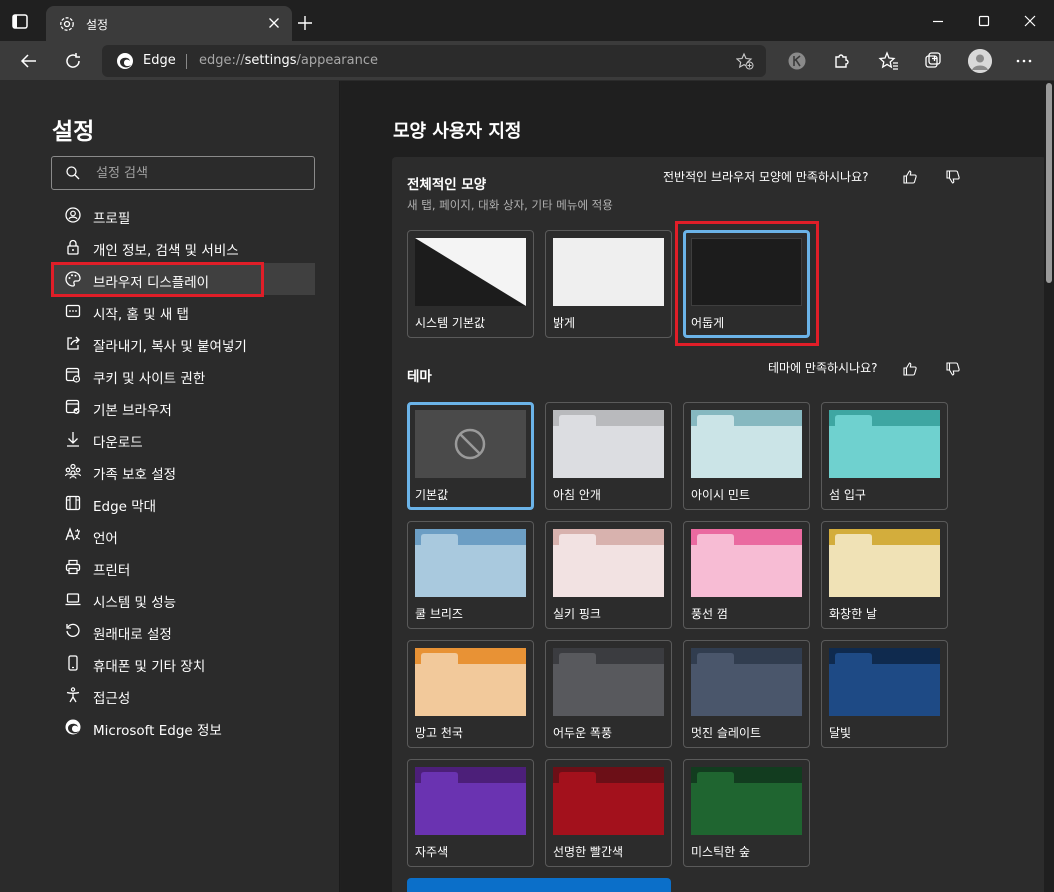 The height and width of the screenshot is (892, 1054). Describe the element at coordinates (149, 667) in the screenshot. I see `sidebar-item-label: 휴대폰 및 기타 장치` at that location.